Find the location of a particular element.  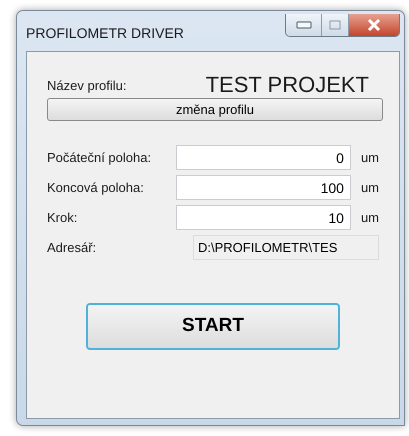

profile-name: TEST PROJEKT is located at coordinates (287, 85).